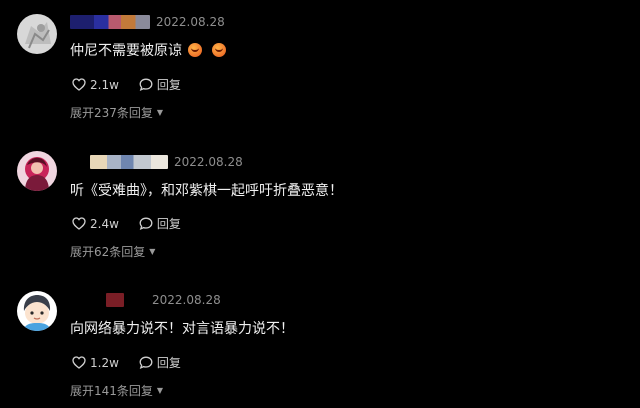 This screenshot has width=640, height=408. What do you see at coordinates (112, 251) in the screenshot?
I see `expand-replies-link: 展开62条回复 ▼` at bounding box center [112, 251].